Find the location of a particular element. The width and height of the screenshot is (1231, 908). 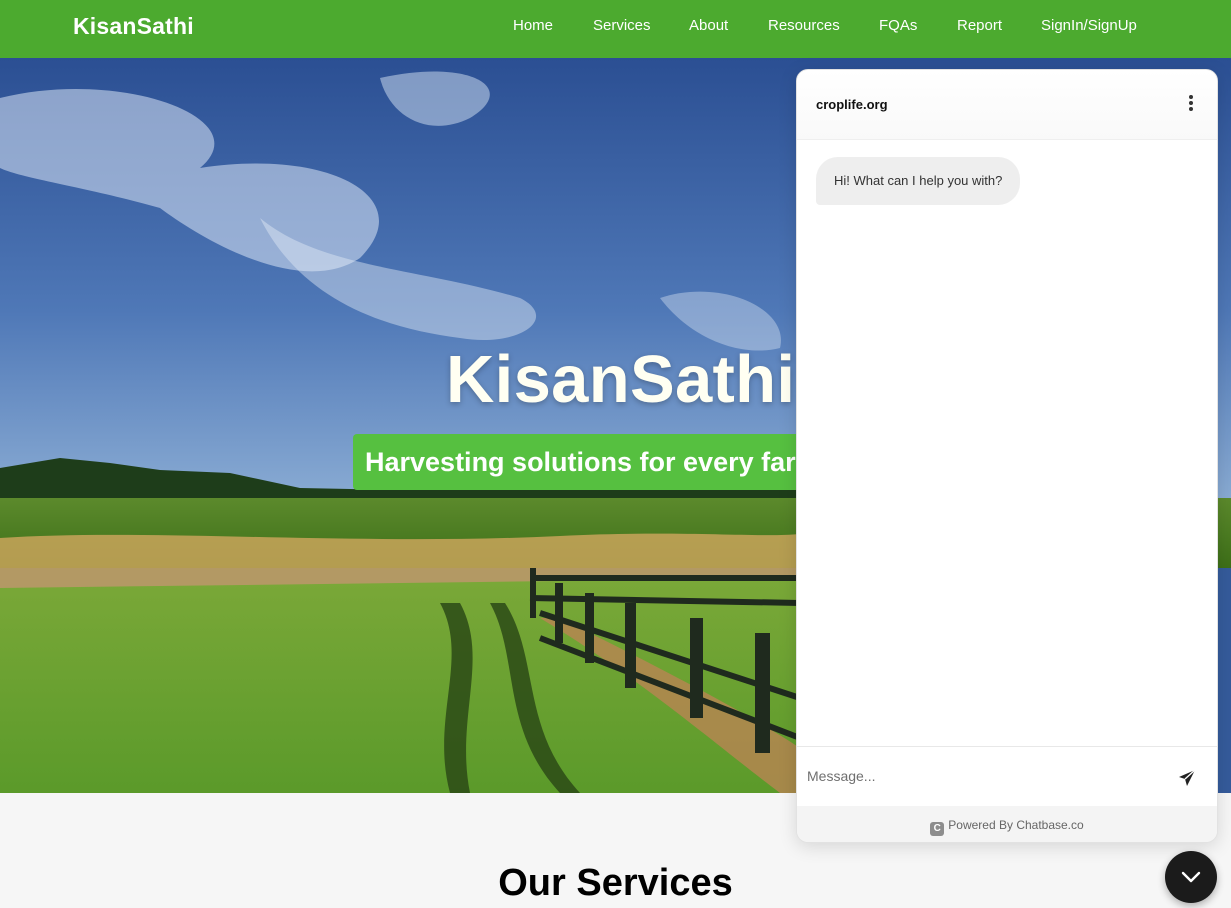

chat-toggle-button is located at coordinates (1191, 877).